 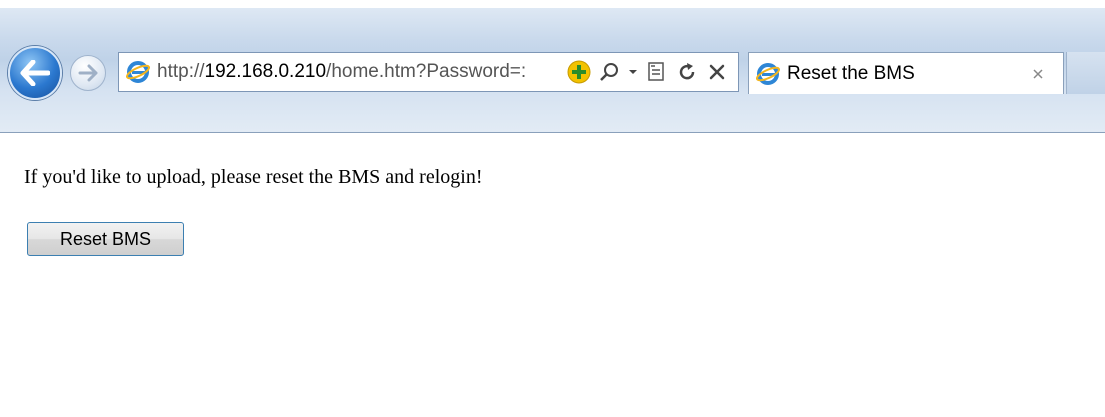 What do you see at coordinates (579, 72) in the screenshot?
I see `add-green-icon` at bounding box center [579, 72].